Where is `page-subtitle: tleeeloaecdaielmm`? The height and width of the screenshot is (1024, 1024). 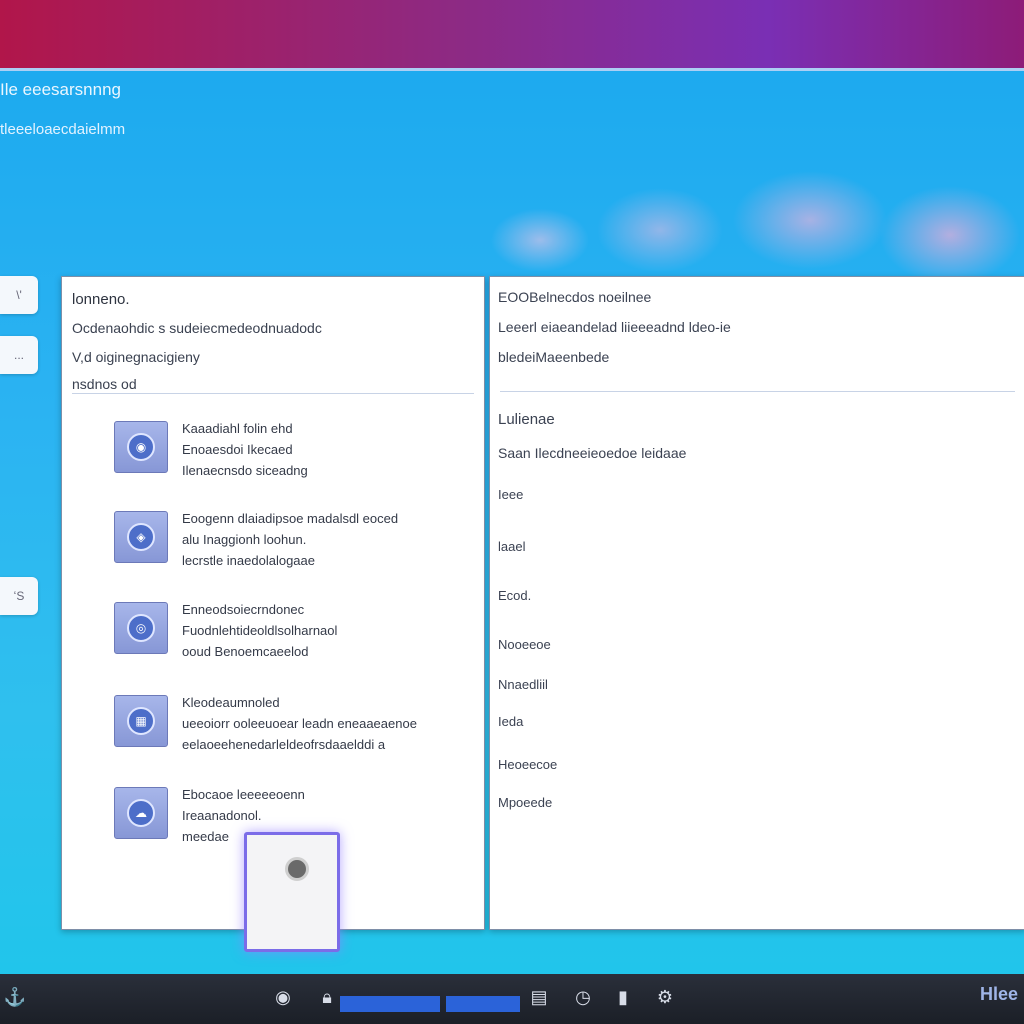 page-subtitle: tleeeloaecdaielmm is located at coordinates (63, 129).